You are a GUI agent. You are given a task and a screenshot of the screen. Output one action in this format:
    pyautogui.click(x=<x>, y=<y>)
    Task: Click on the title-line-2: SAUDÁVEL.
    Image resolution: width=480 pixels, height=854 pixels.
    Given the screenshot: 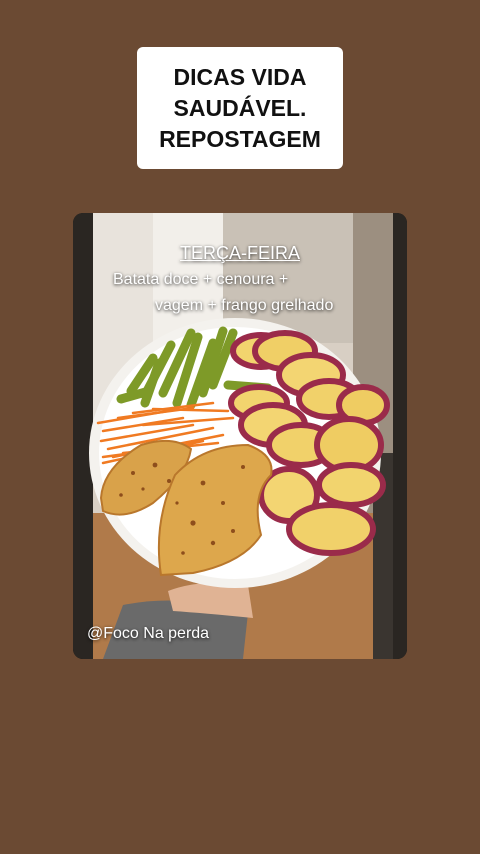 What is the action you would take?
    pyautogui.click(x=240, y=107)
    